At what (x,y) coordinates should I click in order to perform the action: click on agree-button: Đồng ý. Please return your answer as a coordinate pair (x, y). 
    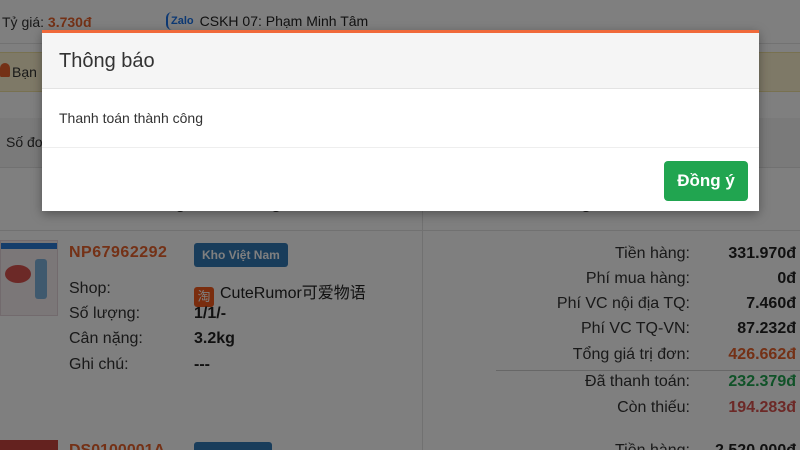
    Looking at the image, I should click on (706, 181).